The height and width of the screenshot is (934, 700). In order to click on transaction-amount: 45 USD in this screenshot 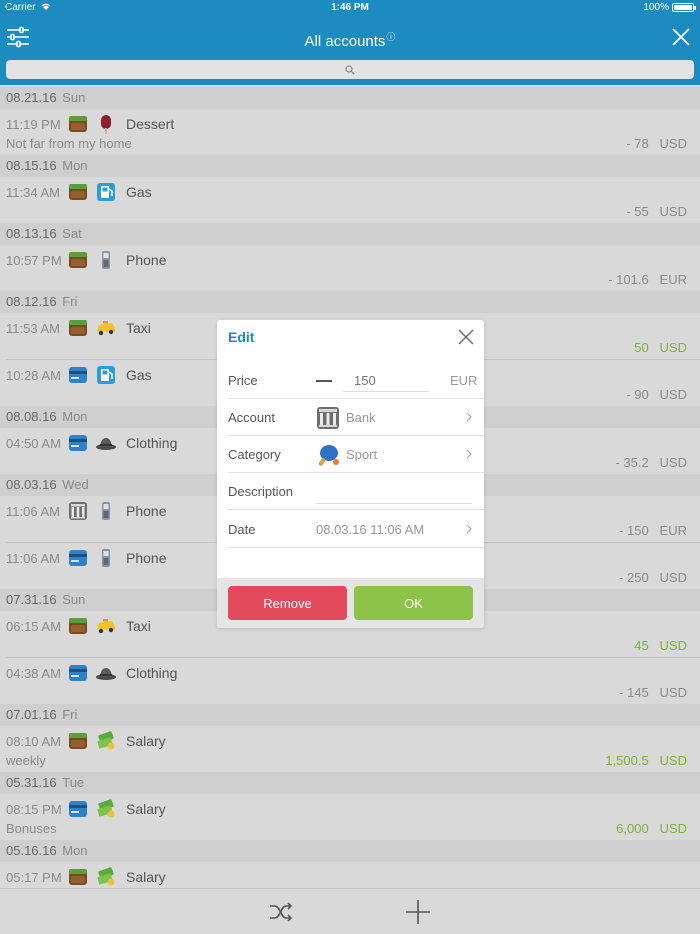, I will do `click(660, 645)`.